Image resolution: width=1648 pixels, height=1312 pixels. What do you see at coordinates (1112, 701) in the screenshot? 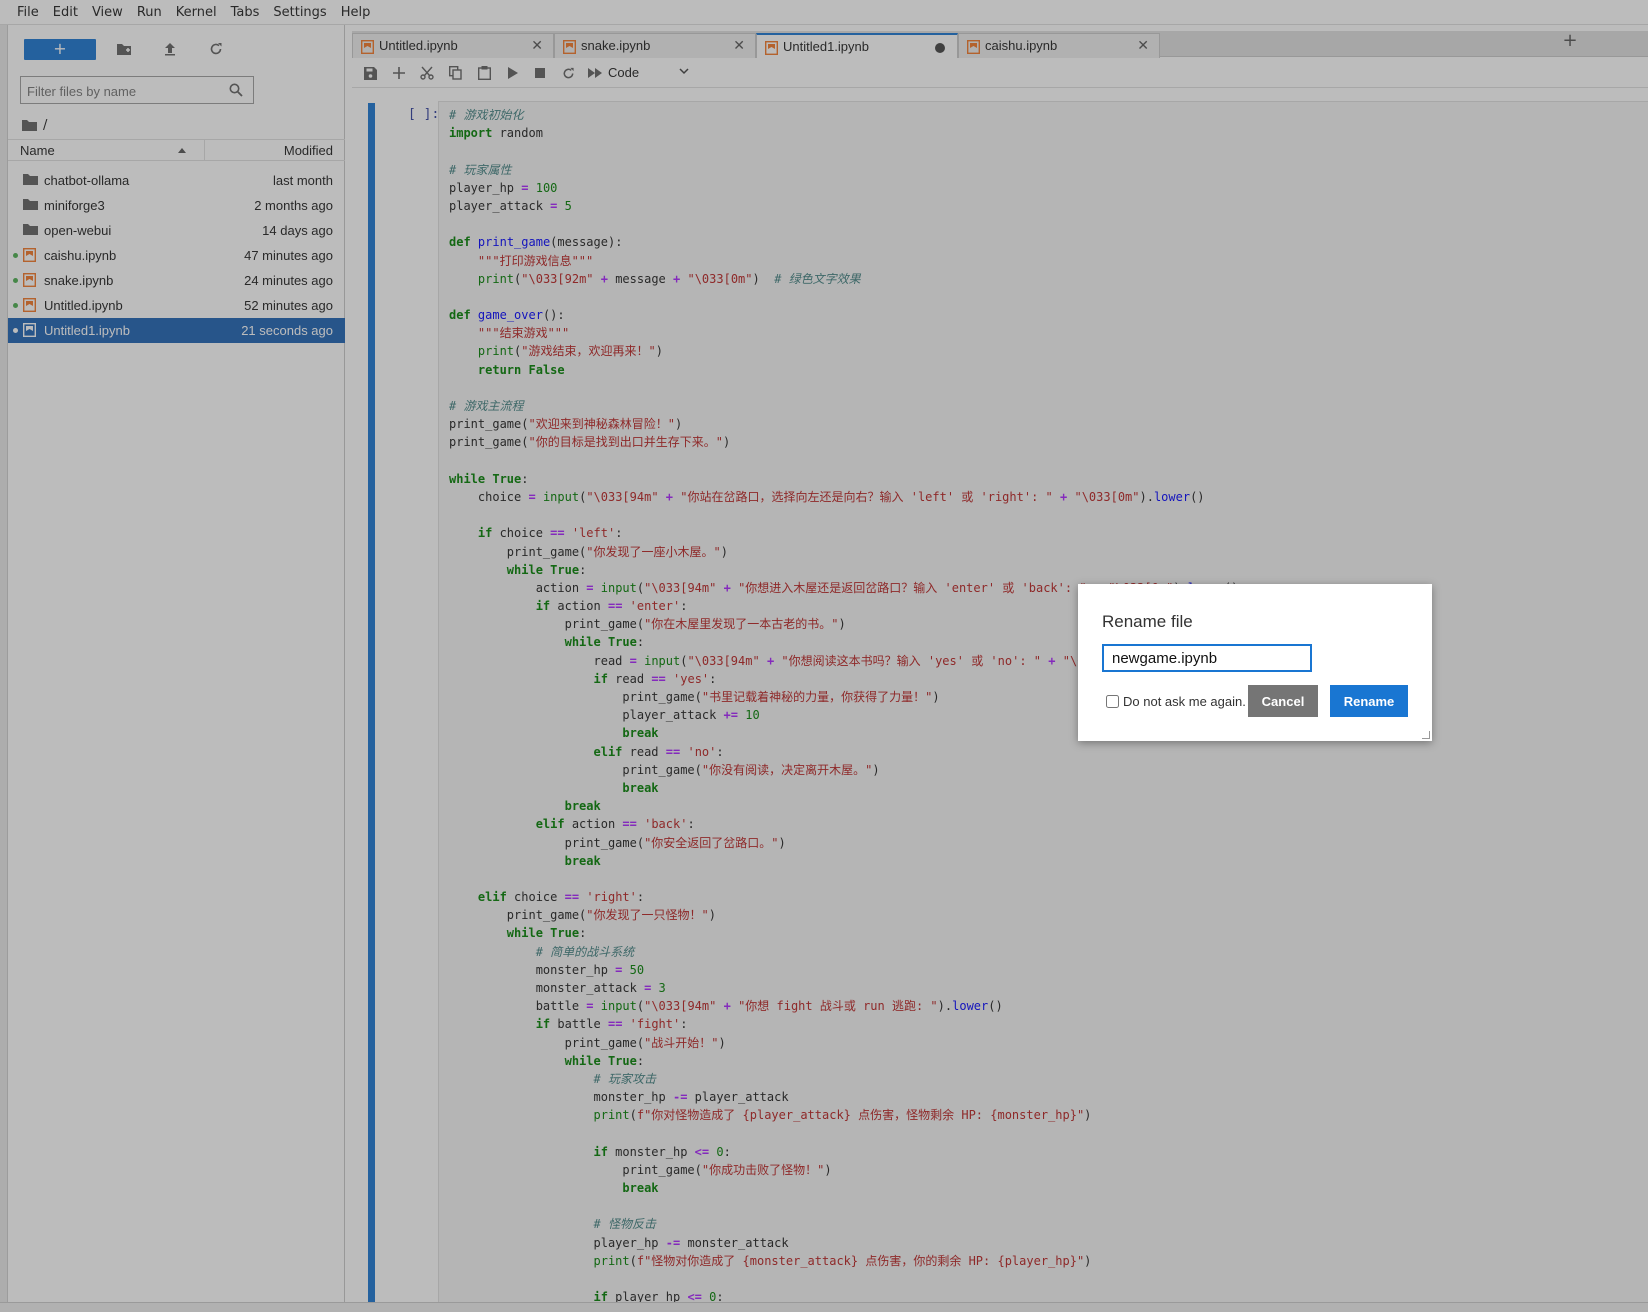
I see `dont-ask-again-checkbox` at bounding box center [1112, 701].